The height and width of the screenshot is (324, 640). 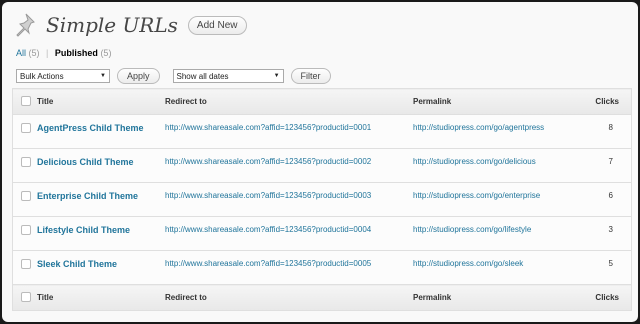 I want to click on column-clicks: Clicks, so click(x=609, y=101).